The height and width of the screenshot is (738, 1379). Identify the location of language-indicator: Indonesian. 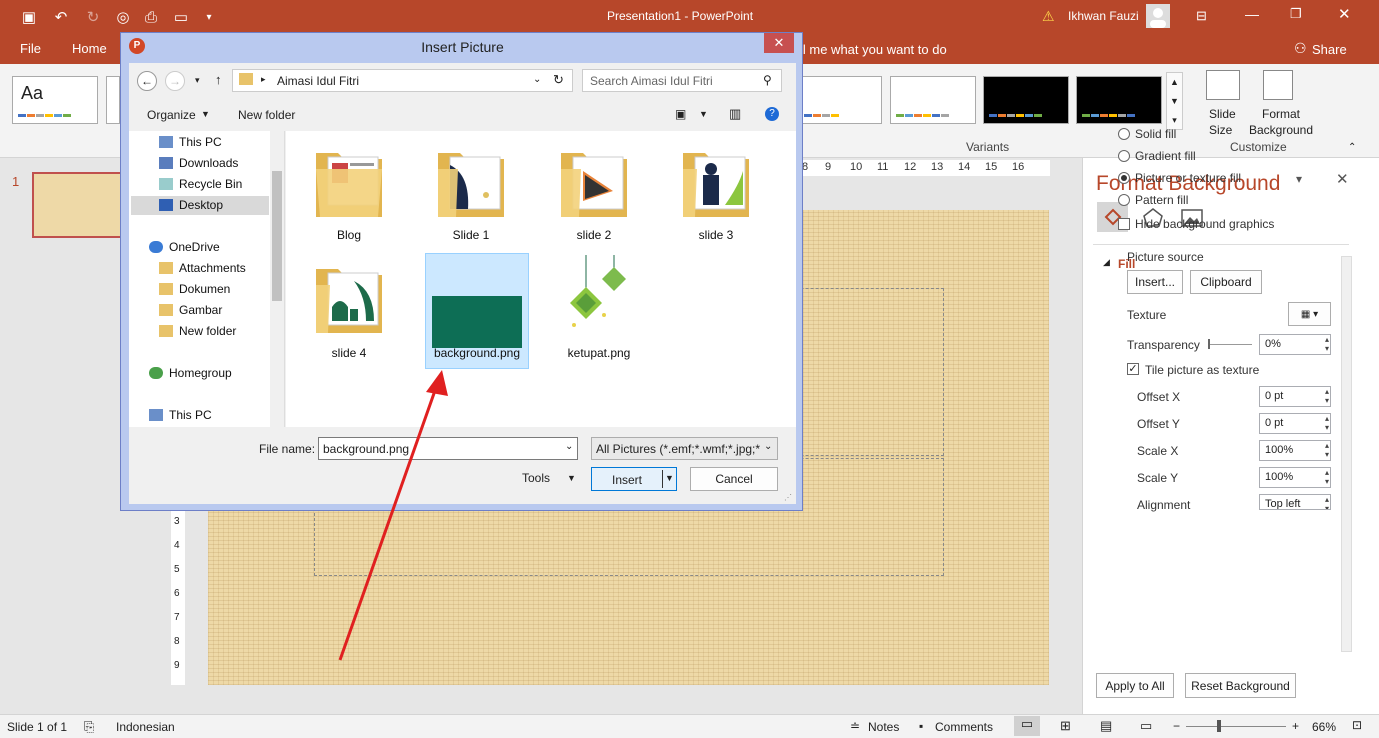
(145, 727).